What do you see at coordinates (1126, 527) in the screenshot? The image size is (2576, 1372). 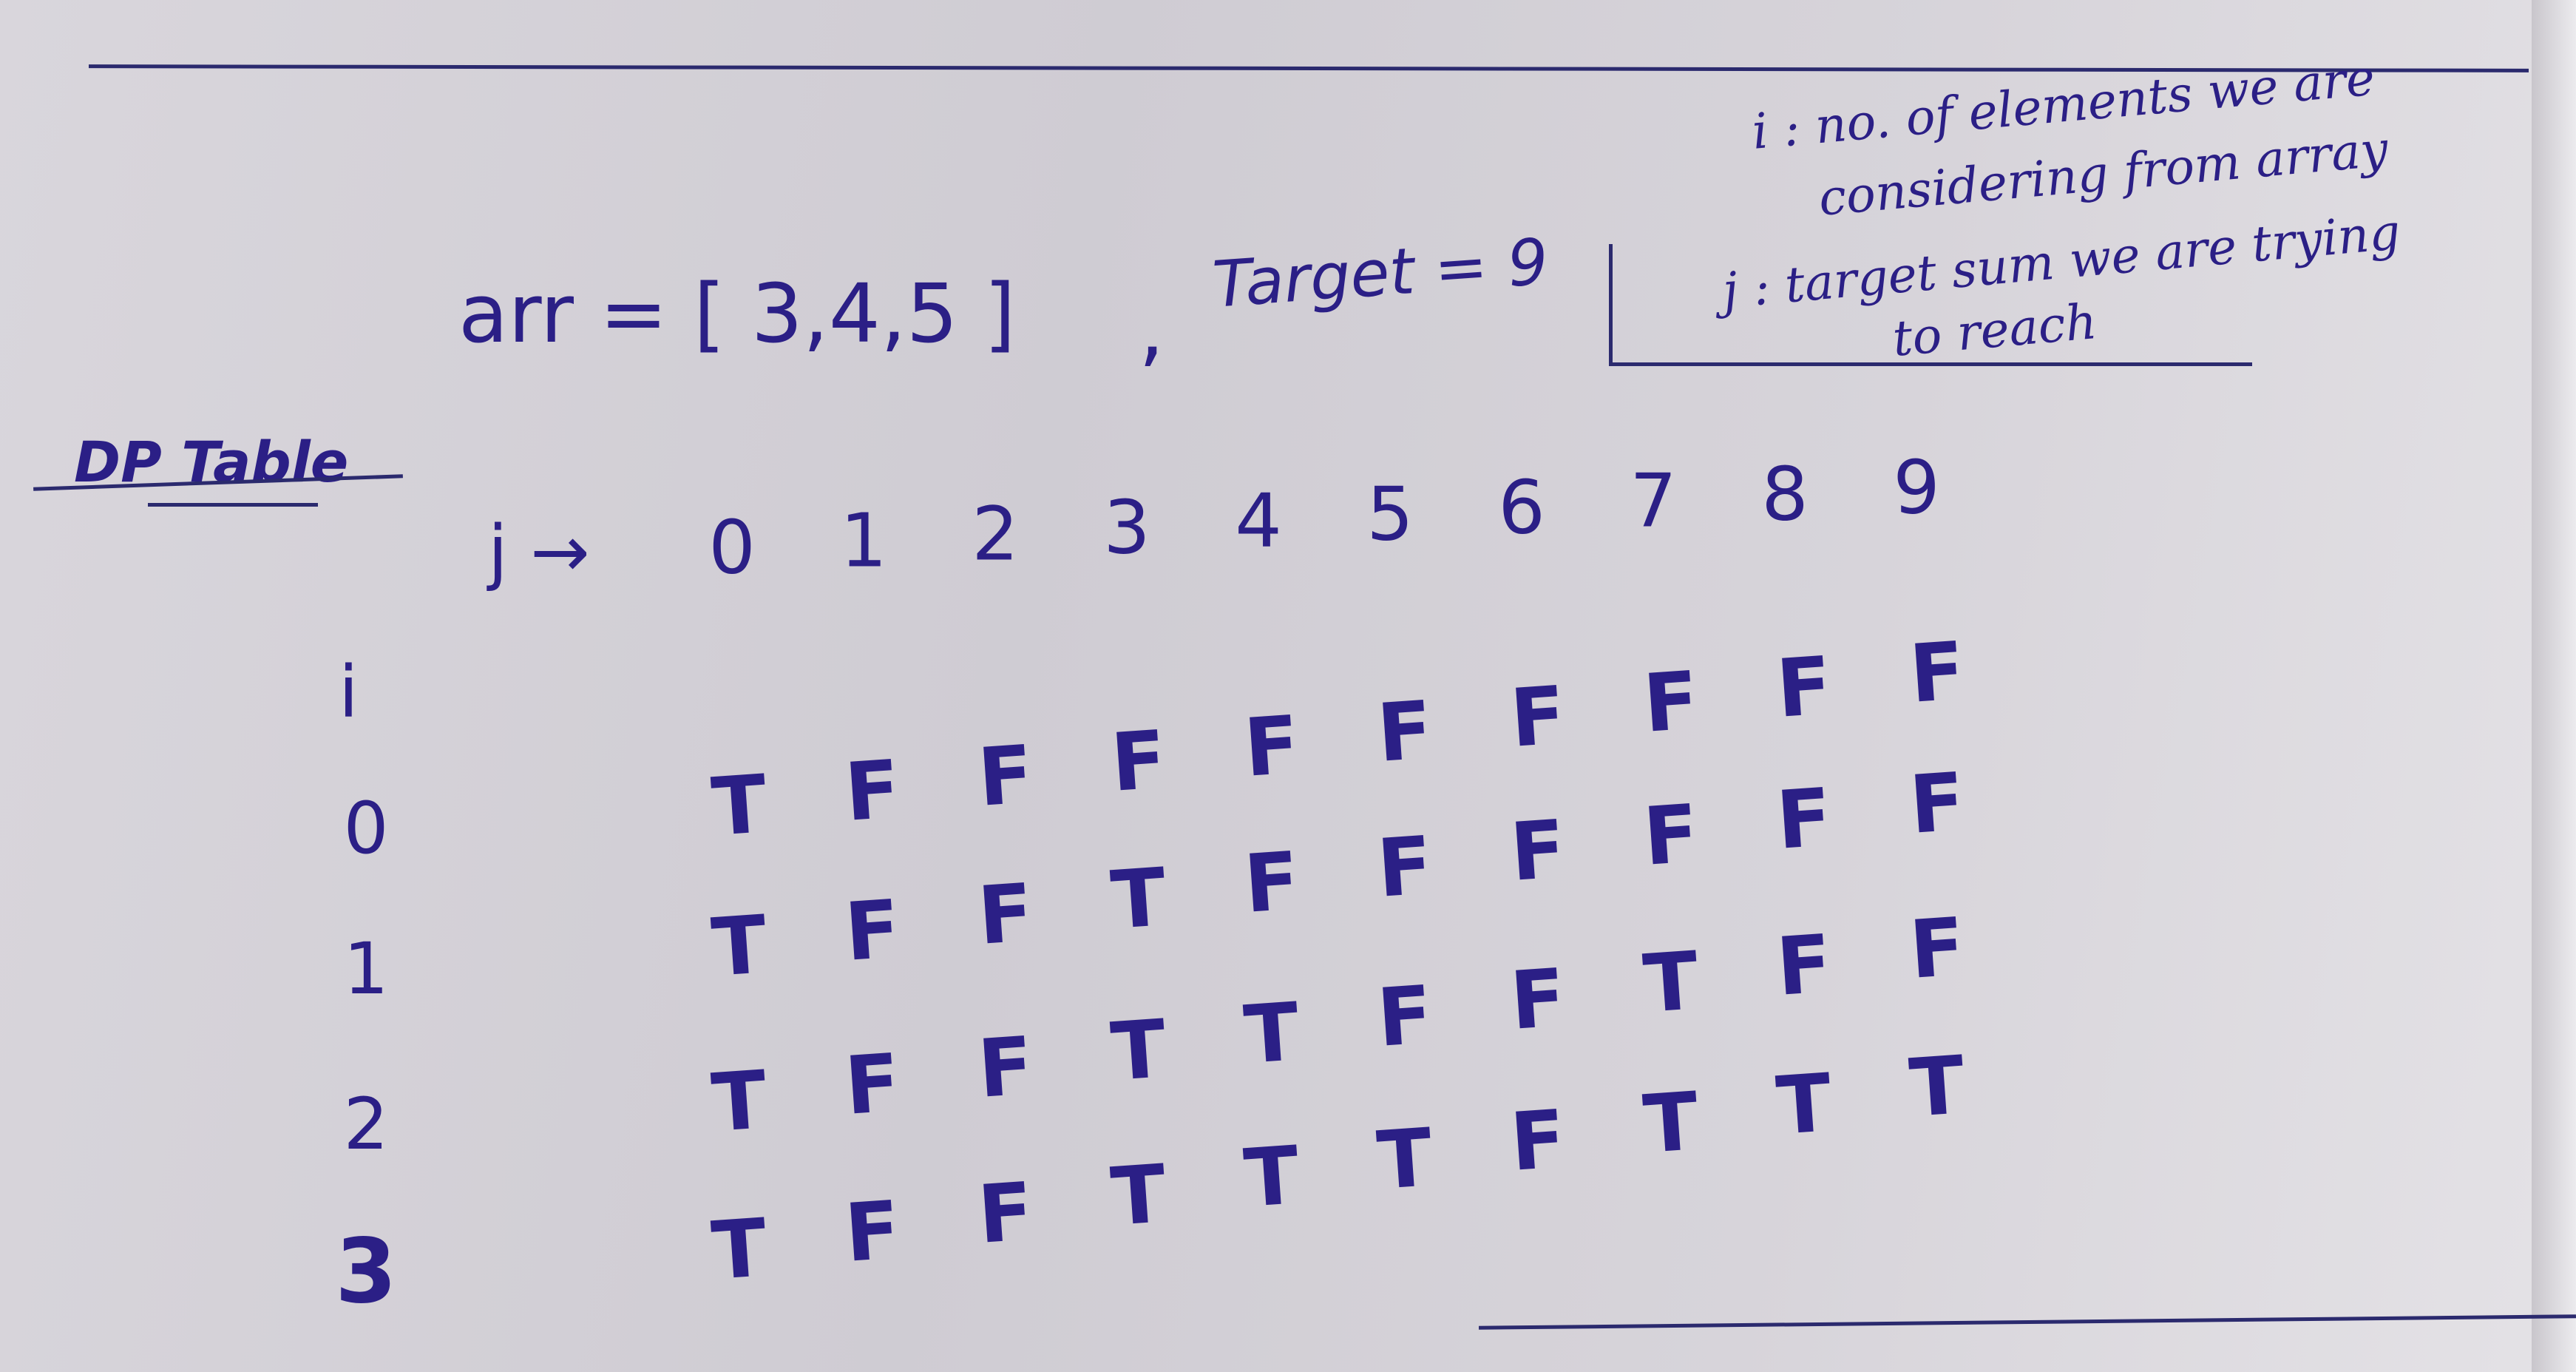 I see `column-header: 3` at bounding box center [1126, 527].